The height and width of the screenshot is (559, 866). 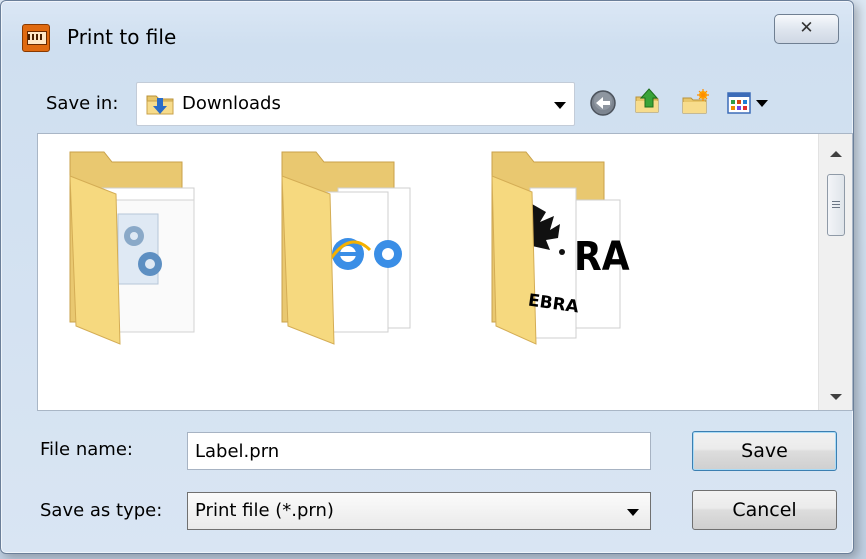 What do you see at coordinates (82, 103) in the screenshot?
I see `save-in-label: Save in:` at bounding box center [82, 103].